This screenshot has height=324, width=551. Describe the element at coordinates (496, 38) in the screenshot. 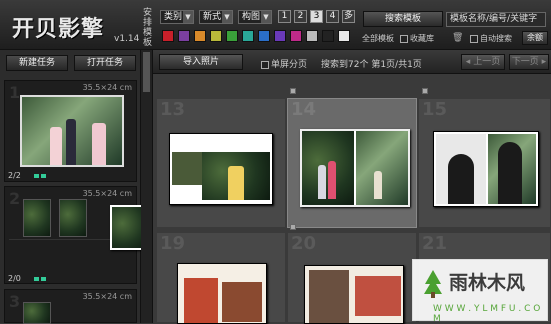

I see `auto-search-label: 自动搜索` at that location.